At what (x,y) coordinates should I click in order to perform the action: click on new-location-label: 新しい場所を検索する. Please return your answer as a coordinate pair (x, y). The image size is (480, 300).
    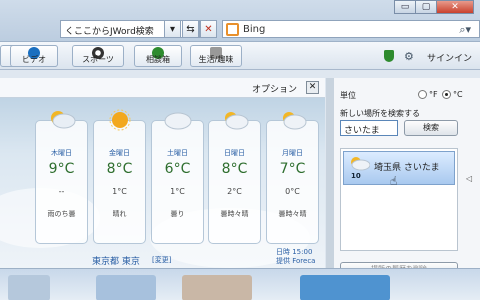
    Looking at the image, I should click on (380, 113).